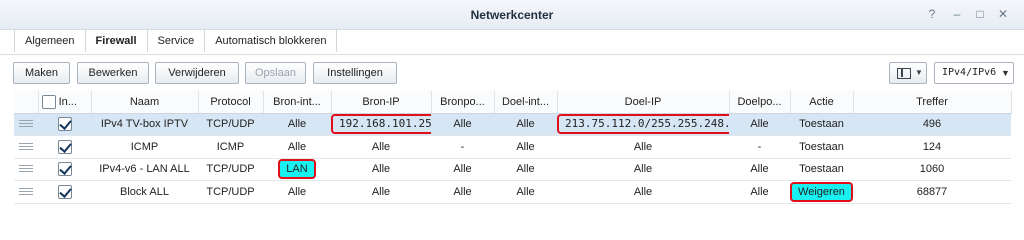 Image resolution: width=1024 pixels, height=240 pixels. What do you see at coordinates (1003, 14) in the screenshot?
I see `close-icon: ✕` at bounding box center [1003, 14].